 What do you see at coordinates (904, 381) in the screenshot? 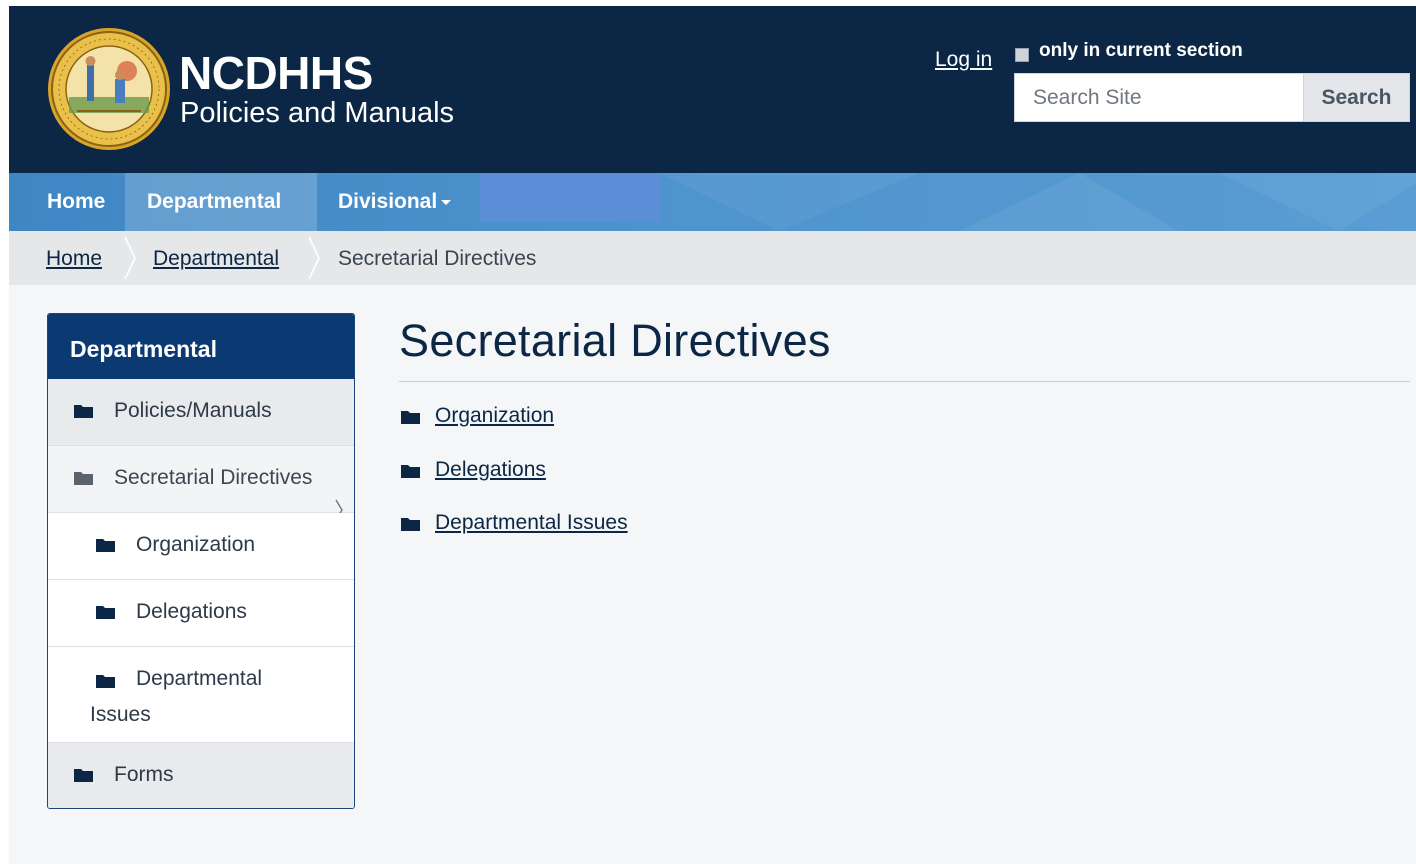
I see `title-divider` at bounding box center [904, 381].